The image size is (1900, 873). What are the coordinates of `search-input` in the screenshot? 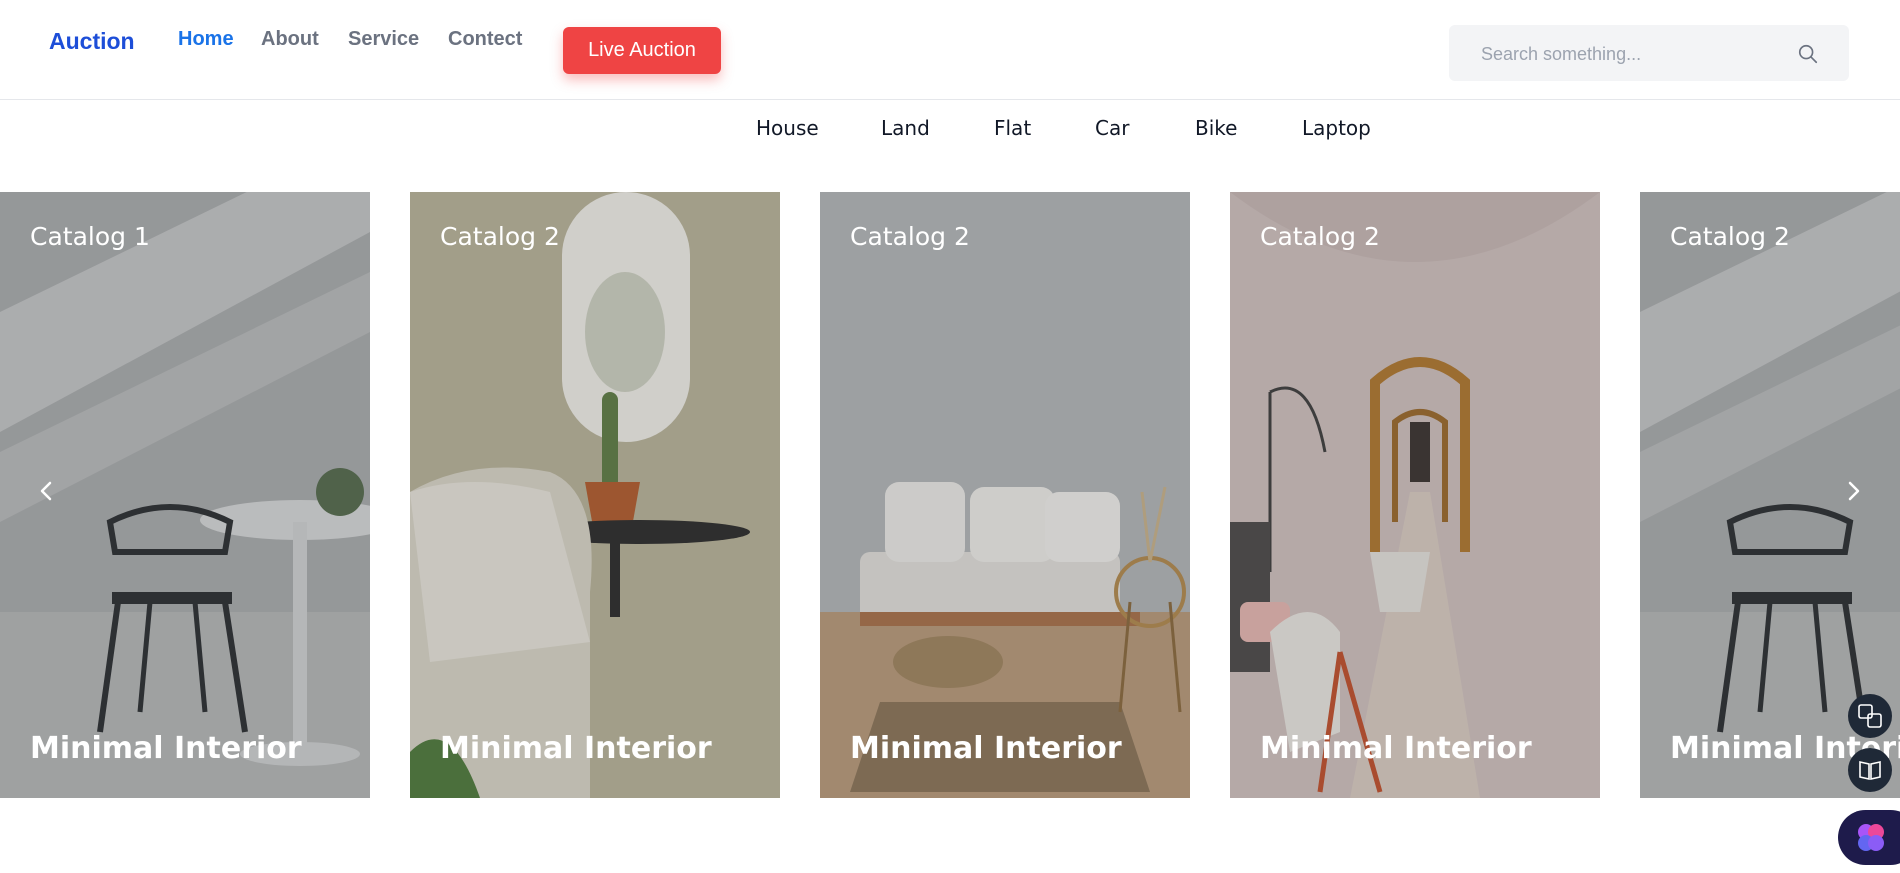 It's located at (1631, 54).